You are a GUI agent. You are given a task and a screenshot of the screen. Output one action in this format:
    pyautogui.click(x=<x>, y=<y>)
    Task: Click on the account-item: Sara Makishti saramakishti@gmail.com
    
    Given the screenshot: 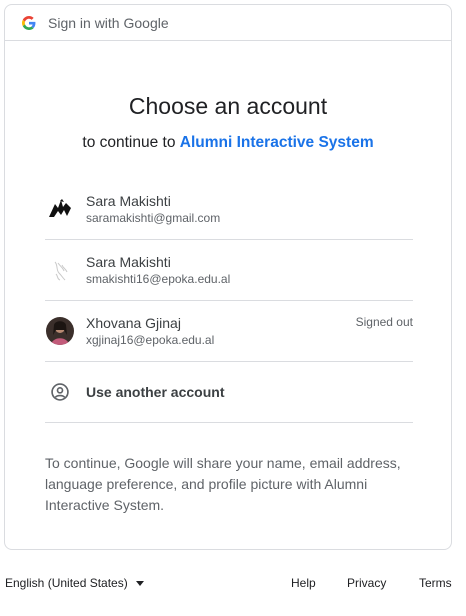 What is the action you would take?
    pyautogui.click(x=229, y=209)
    